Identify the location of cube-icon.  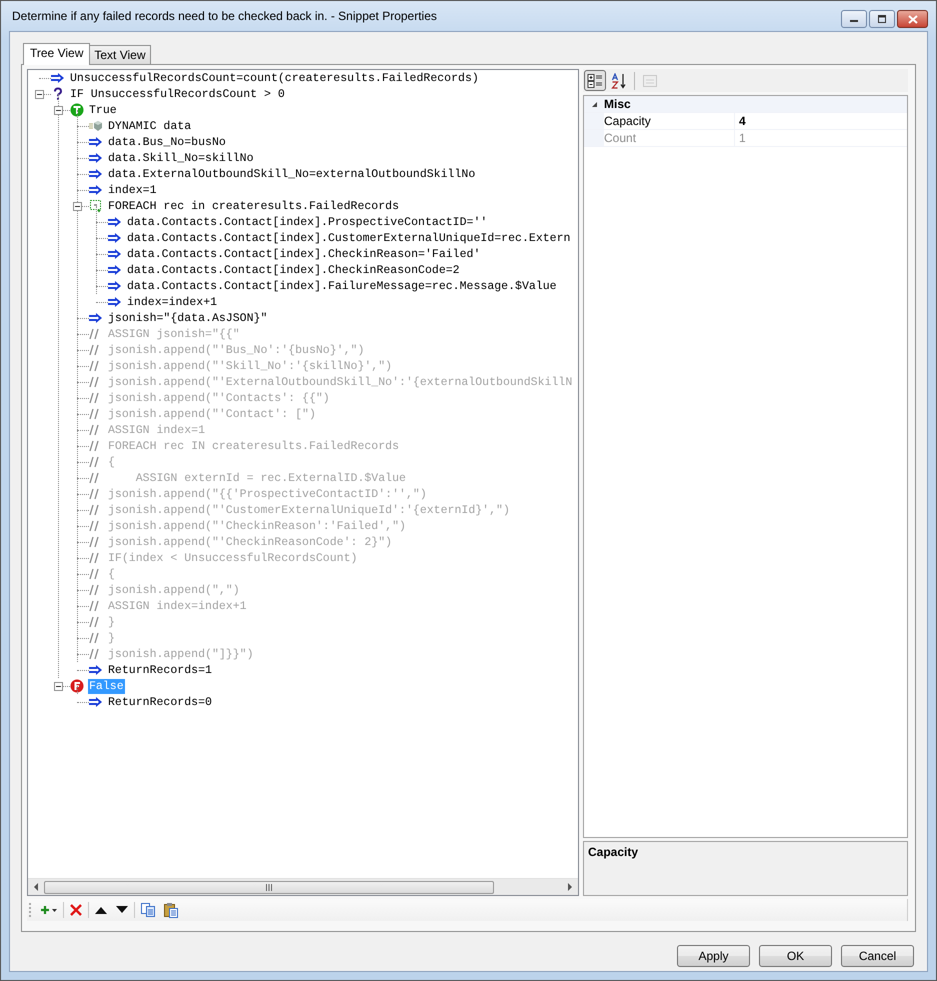
(96, 126).